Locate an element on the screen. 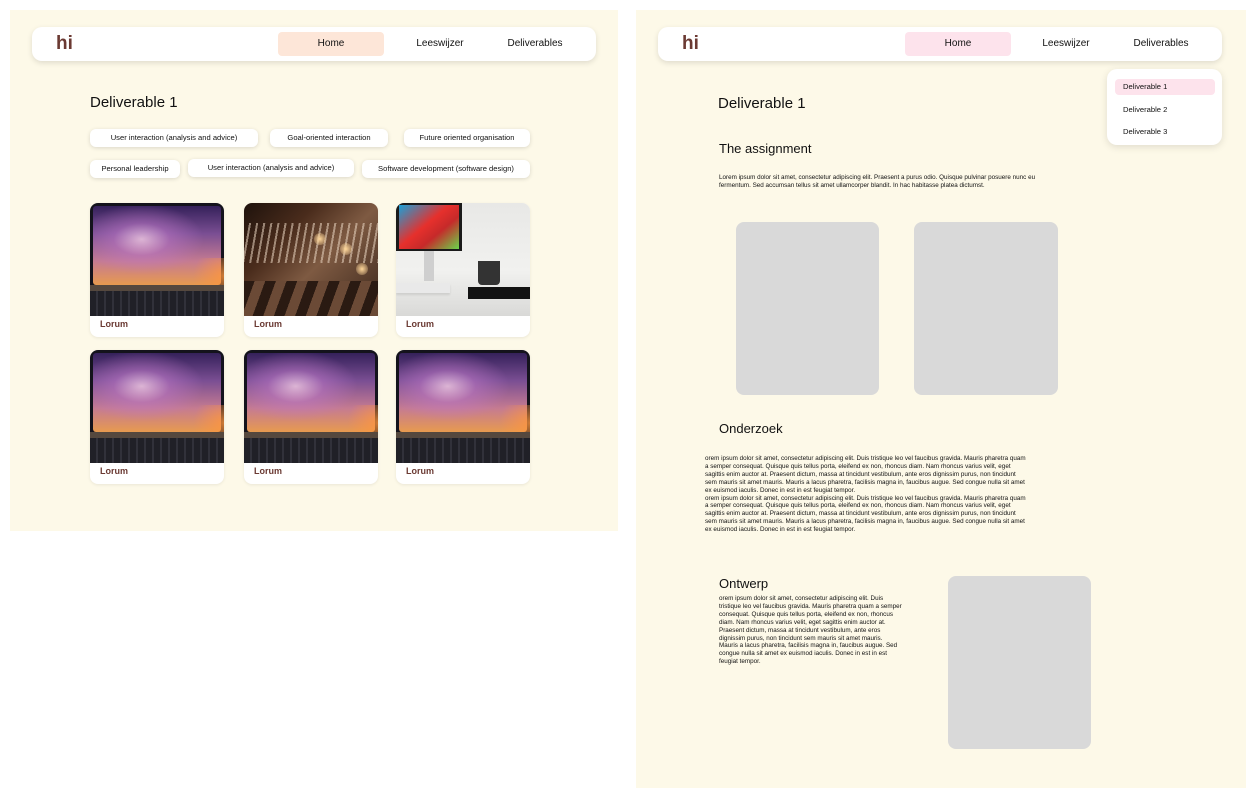 The width and height of the screenshot is (1258, 804). clothes-rack-image is located at coordinates (311, 259).